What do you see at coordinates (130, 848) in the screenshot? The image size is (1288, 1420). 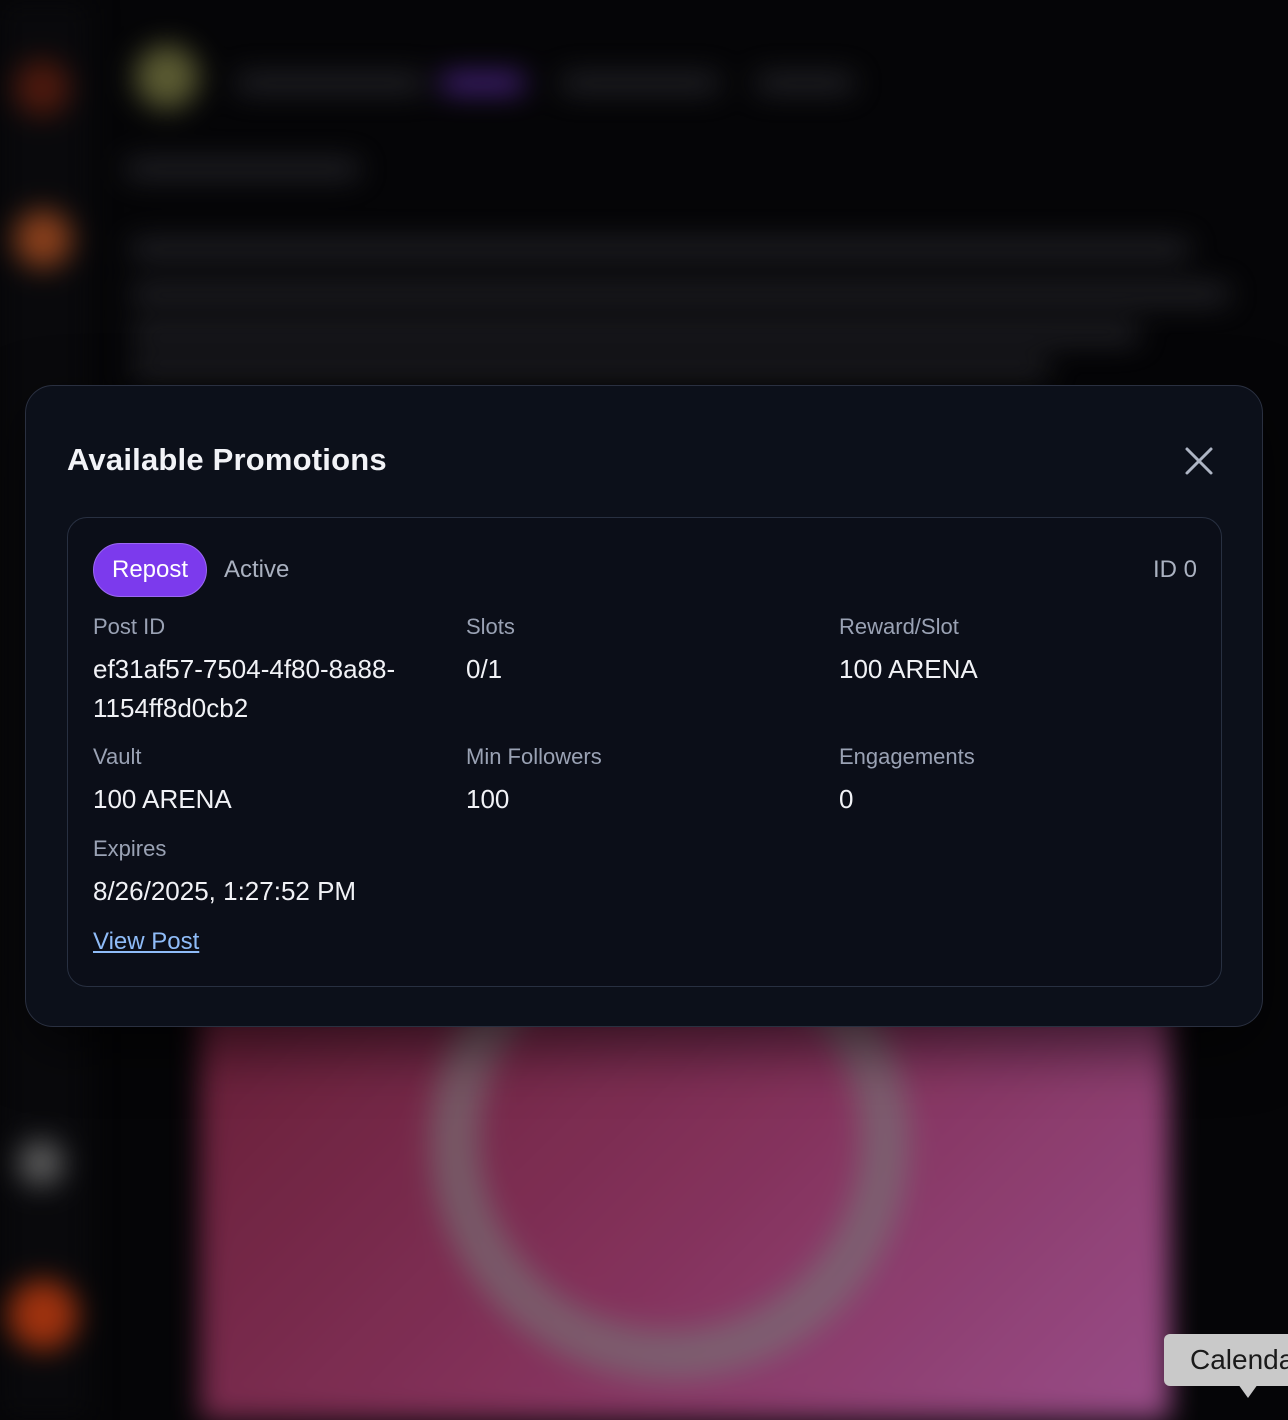 I see `field-label: Expires` at bounding box center [130, 848].